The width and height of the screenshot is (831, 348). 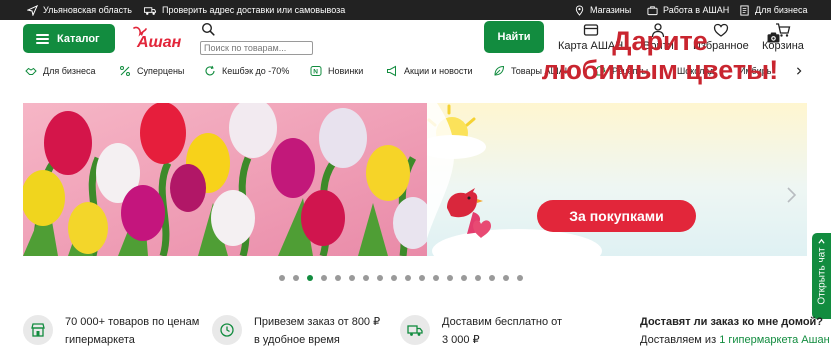 I want to click on carousel-dots, so click(x=401, y=278).